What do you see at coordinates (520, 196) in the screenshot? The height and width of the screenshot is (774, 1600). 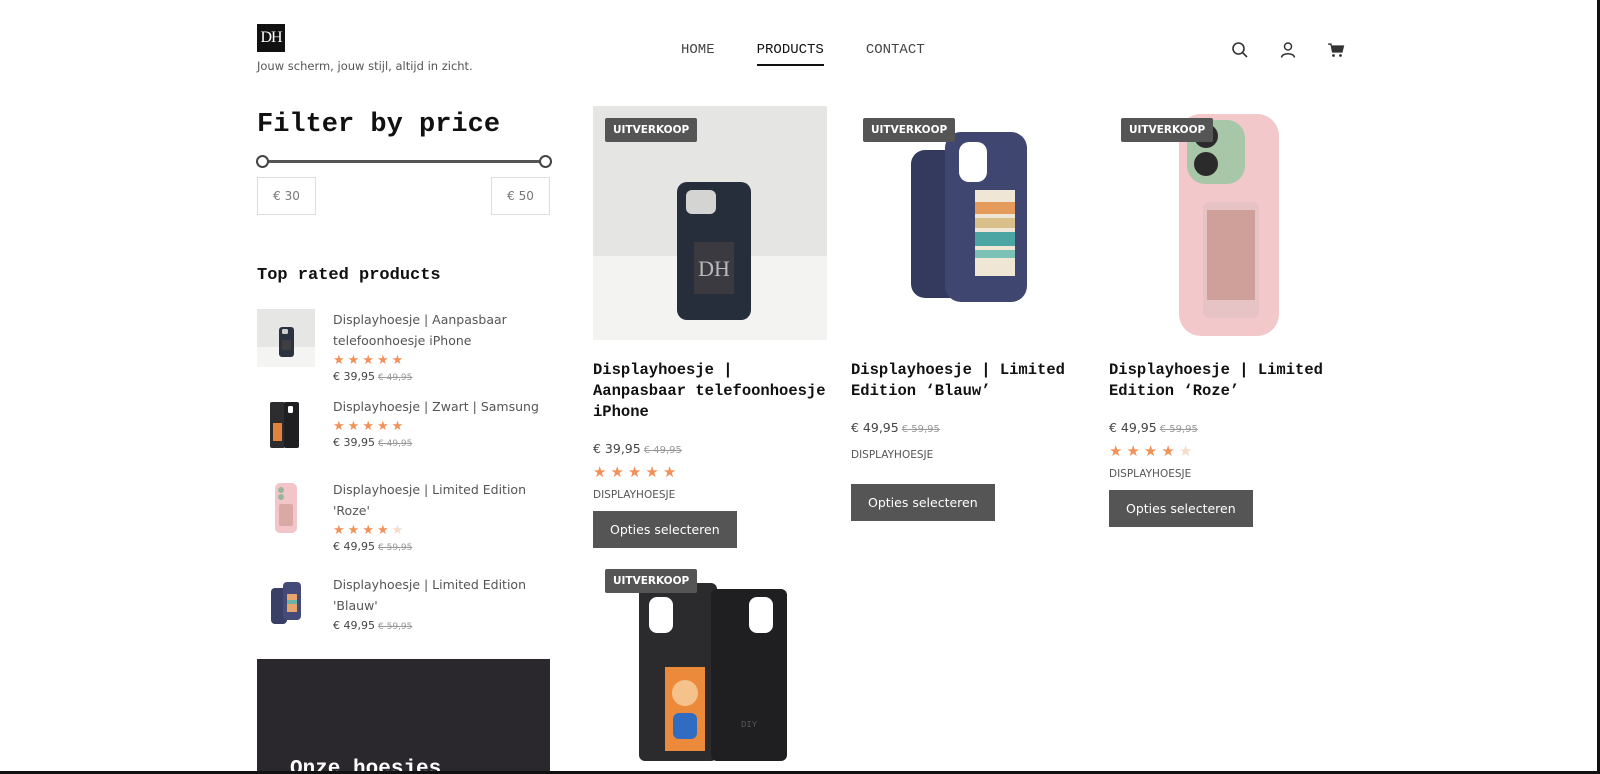 I see `price-max-field: € 50` at bounding box center [520, 196].